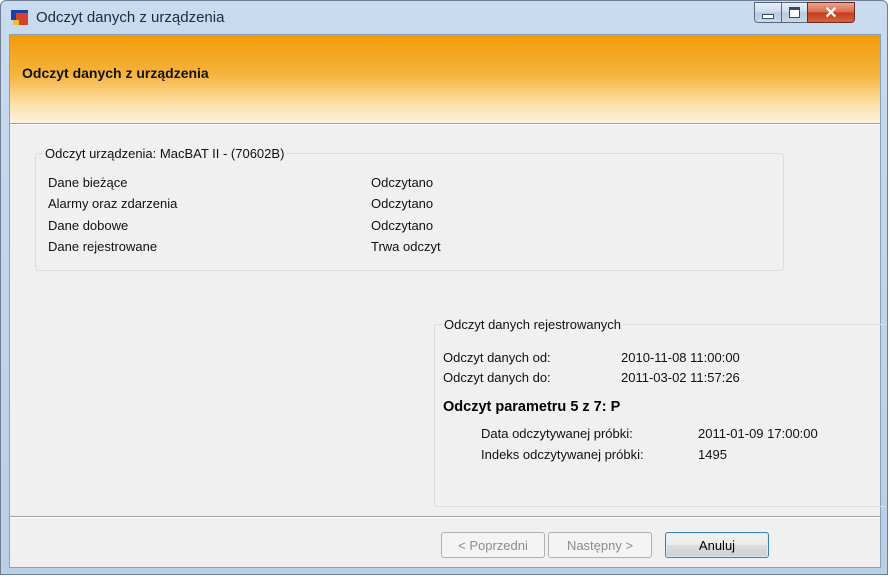 This screenshot has width=890, height=577. Describe the element at coordinates (557, 433) in the screenshot. I see `sample-date-label: Data odczytywanej próbki:` at that location.